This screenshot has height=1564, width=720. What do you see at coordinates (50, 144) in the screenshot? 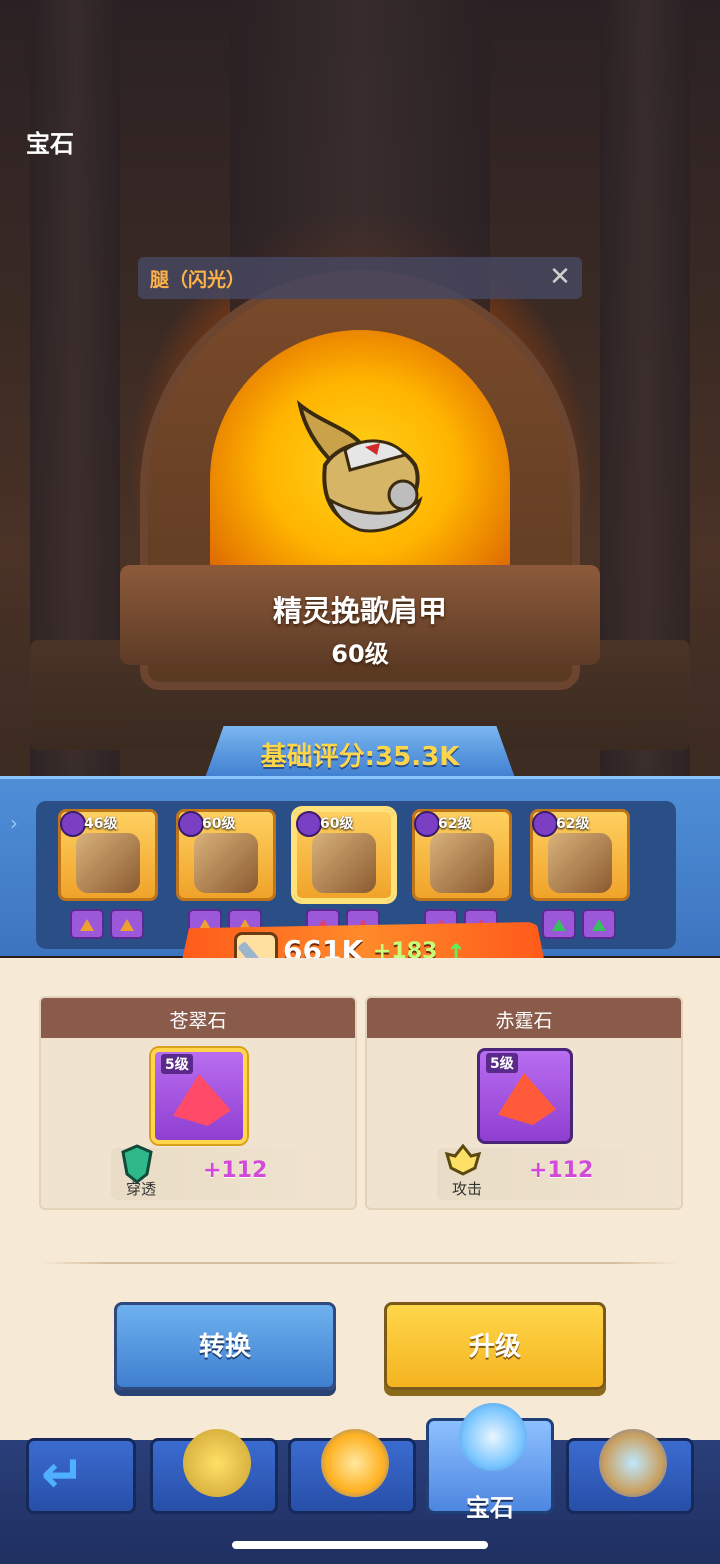
I see `page-title: 宝石` at bounding box center [50, 144].